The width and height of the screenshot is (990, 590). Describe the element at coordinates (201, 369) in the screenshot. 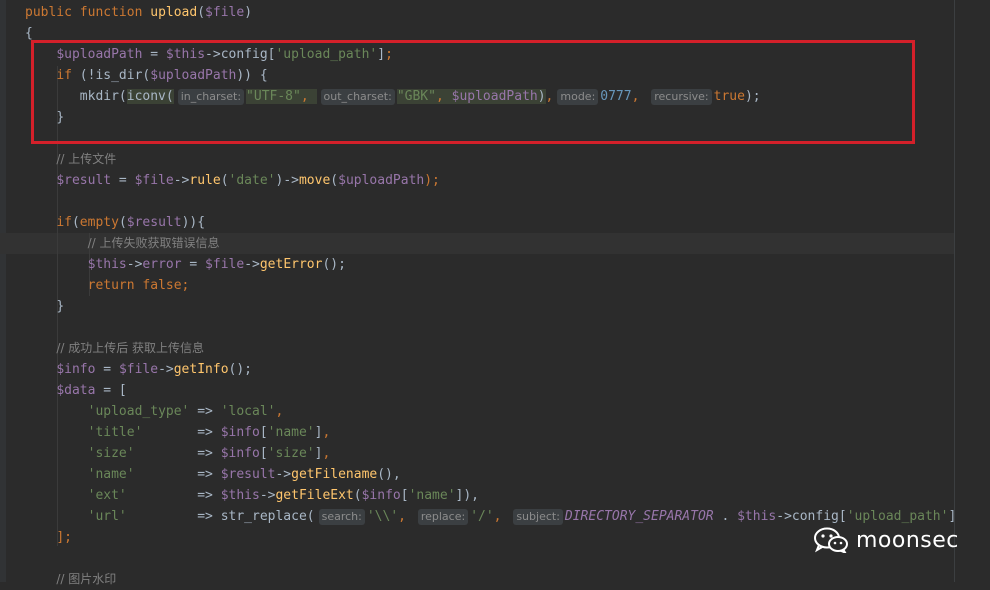

I see `code-token: getInfo` at that location.